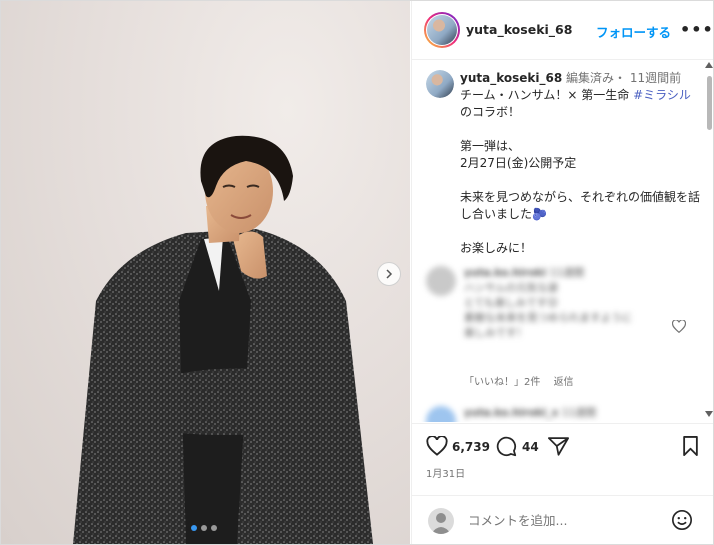 Image resolution: width=714 pixels, height=545 pixels. What do you see at coordinates (596, 78) in the screenshot?
I see `edited-label: 編集済み・` at bounding box center [596, 78].